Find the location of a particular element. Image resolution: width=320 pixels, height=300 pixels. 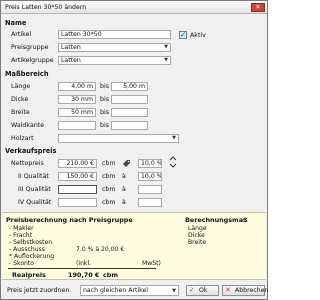

calc-header: Preisberechnung nach Preisgruppe is located at coordinates (69, 220).